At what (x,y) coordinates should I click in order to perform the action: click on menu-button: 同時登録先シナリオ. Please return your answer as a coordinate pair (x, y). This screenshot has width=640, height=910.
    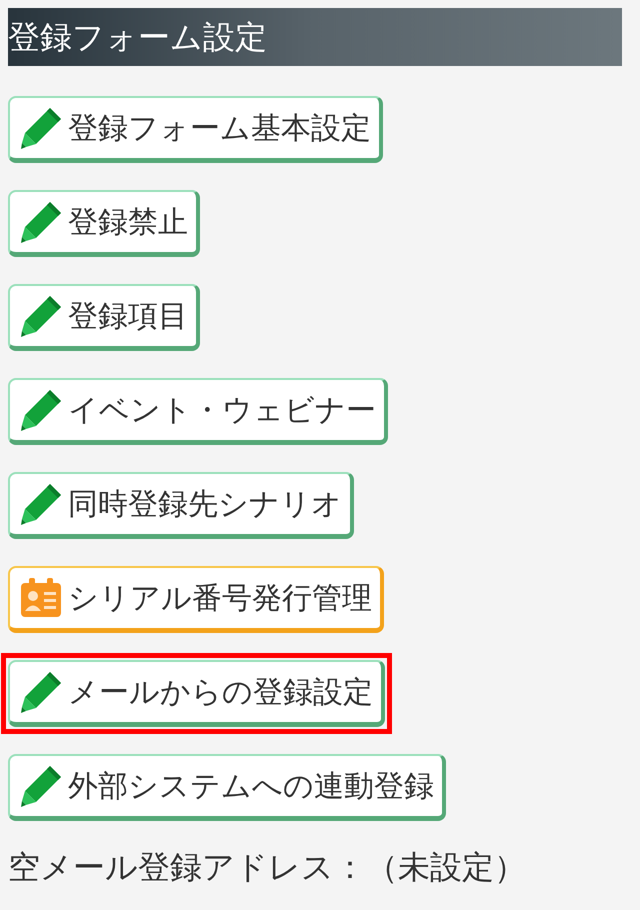
    Looking at the image, I should click on (181, 505).